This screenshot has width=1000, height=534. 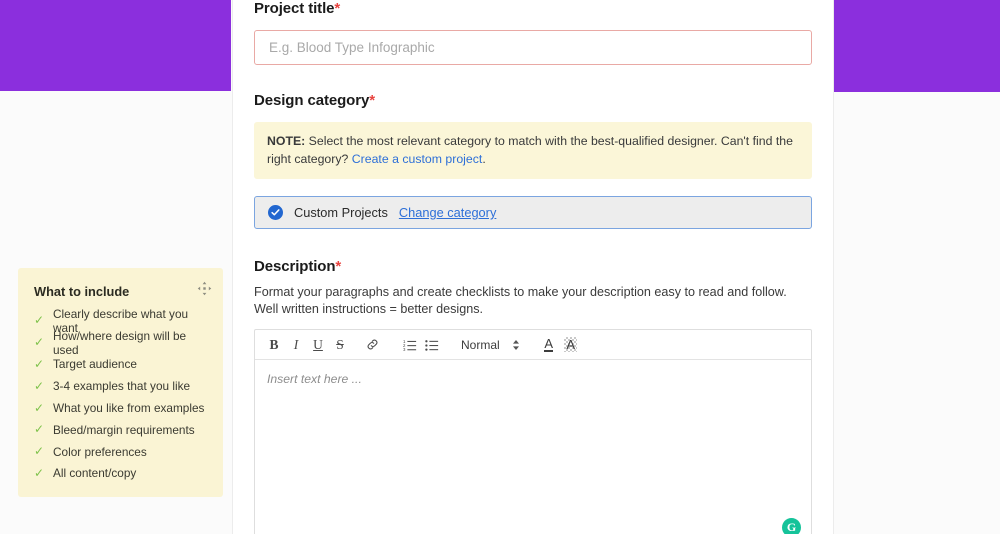 What do you see at coordinates (404, 349) in the screenshot?
I see `svg-text: 3` at bounding box center [404, 349].